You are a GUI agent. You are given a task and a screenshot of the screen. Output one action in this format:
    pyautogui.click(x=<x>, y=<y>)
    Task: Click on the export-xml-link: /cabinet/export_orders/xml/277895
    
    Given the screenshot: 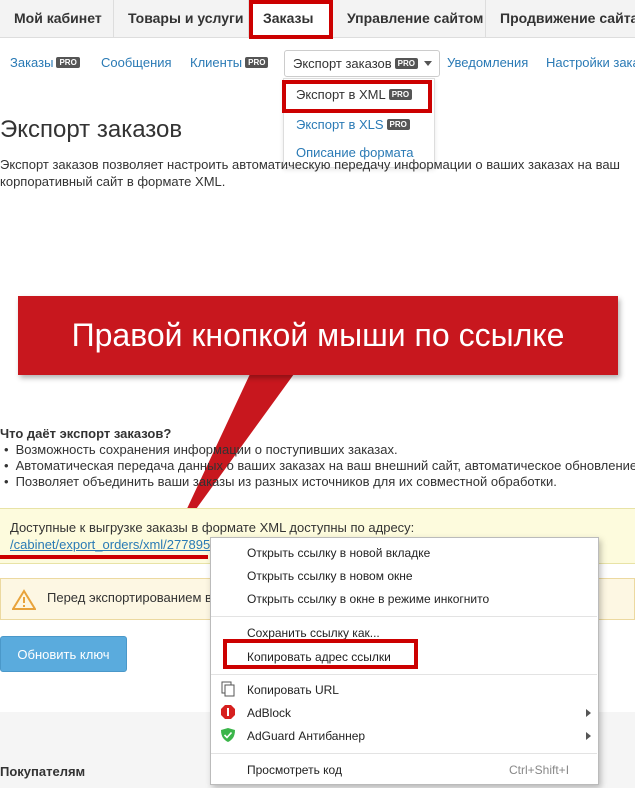 What is the action you would take?
    pyautogui.click(x=110, y=544)
    